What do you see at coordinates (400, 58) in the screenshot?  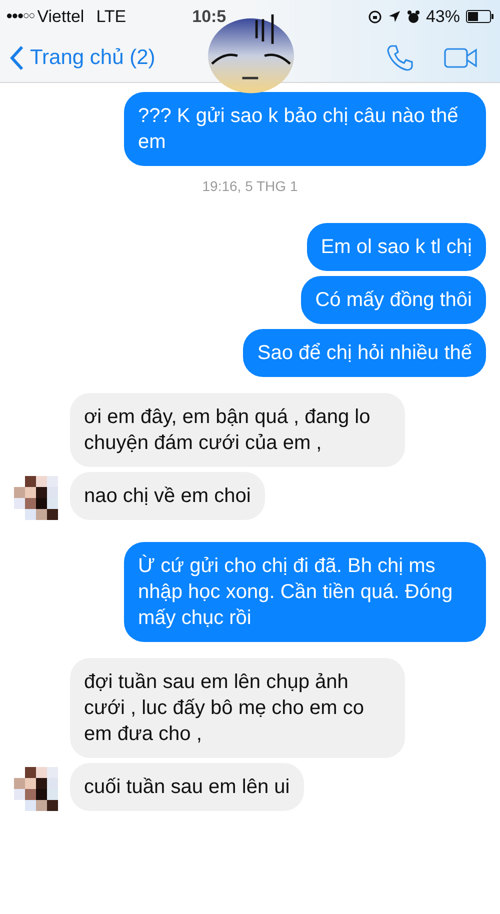 I see `phone-icon` at bounding box center [400, 58].